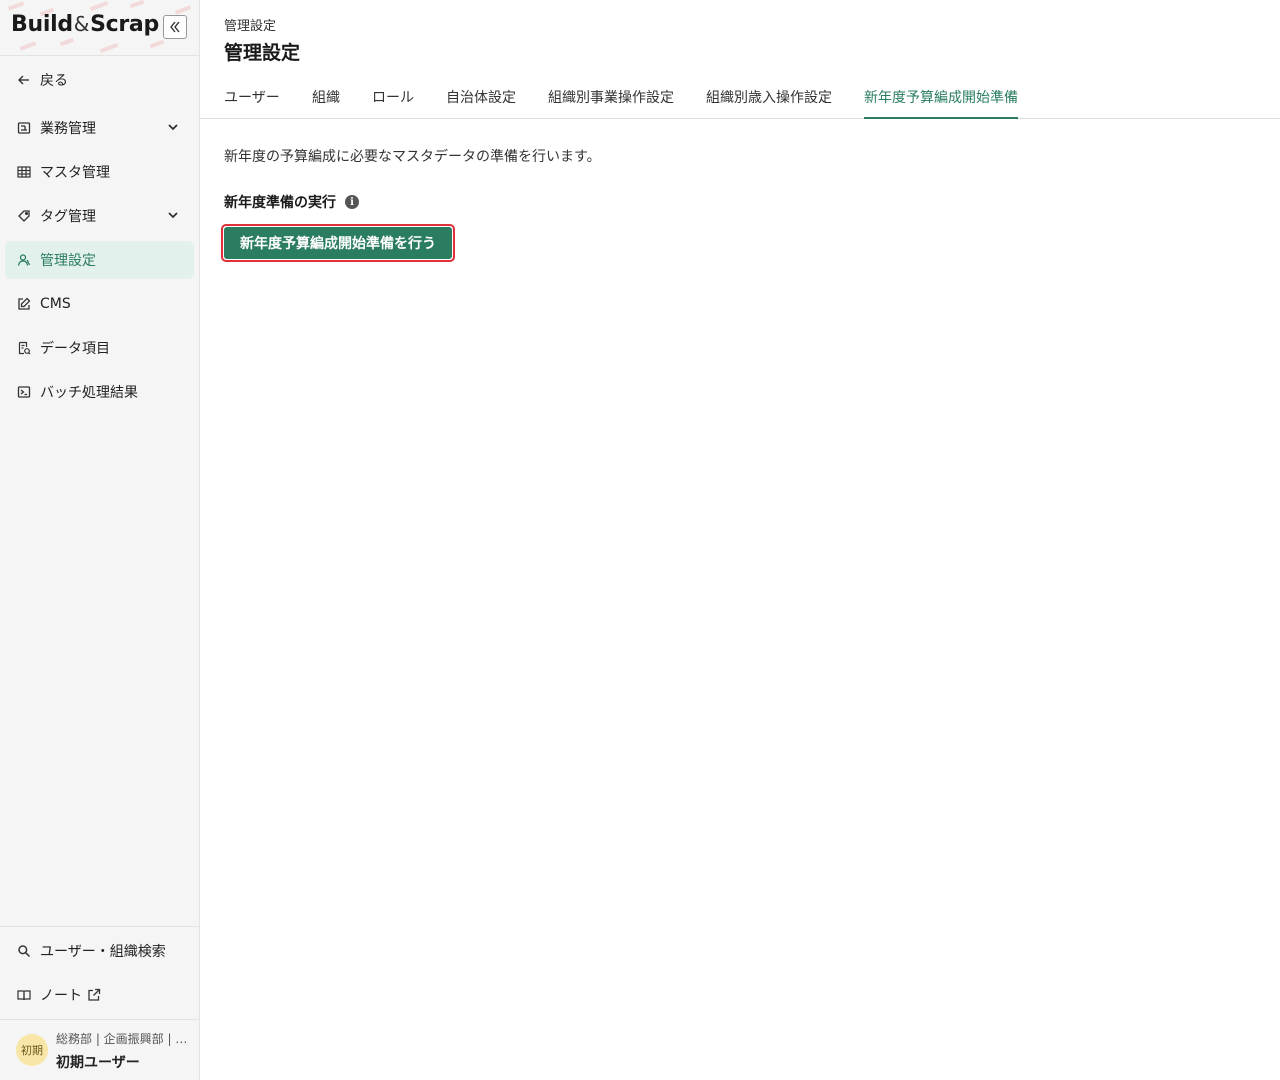 The image size is (1280, 1080). I want to click on sidebar-item-label: 業務管理, so click(68, 129).